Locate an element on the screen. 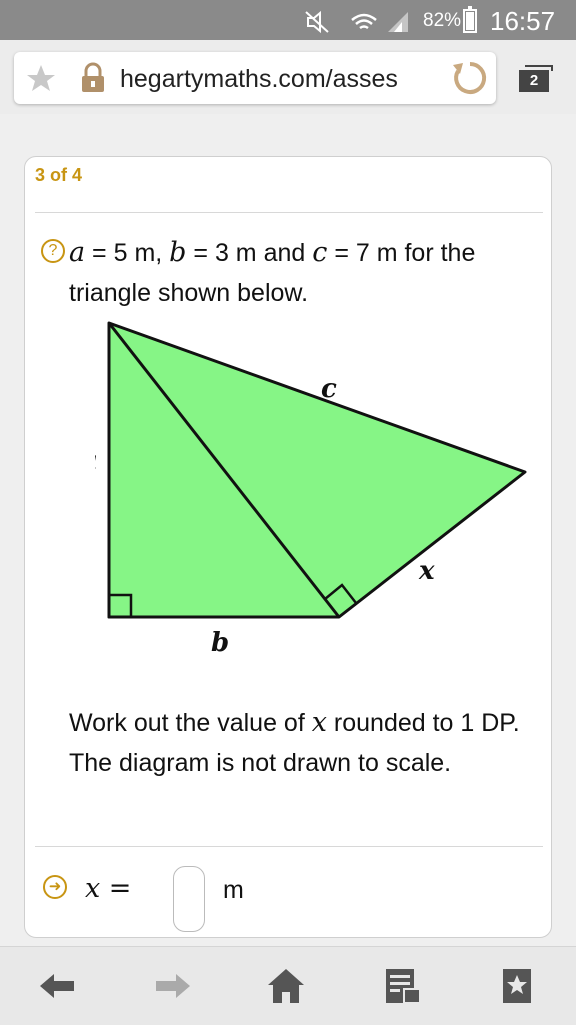 Image resolution: width=576 pixels, height=1025 pixels. c-value: = 7 m for the is located at coordinates (401, 253).